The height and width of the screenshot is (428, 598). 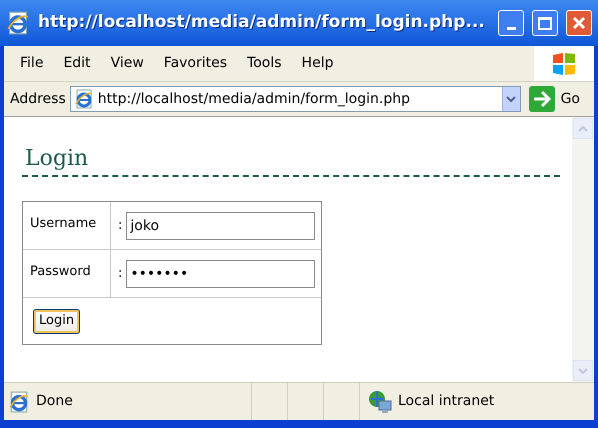 What do you see at coordinates (380, 402) in the screenshot?
I see `globe-computer-icon` at bounding box center [380, 402].